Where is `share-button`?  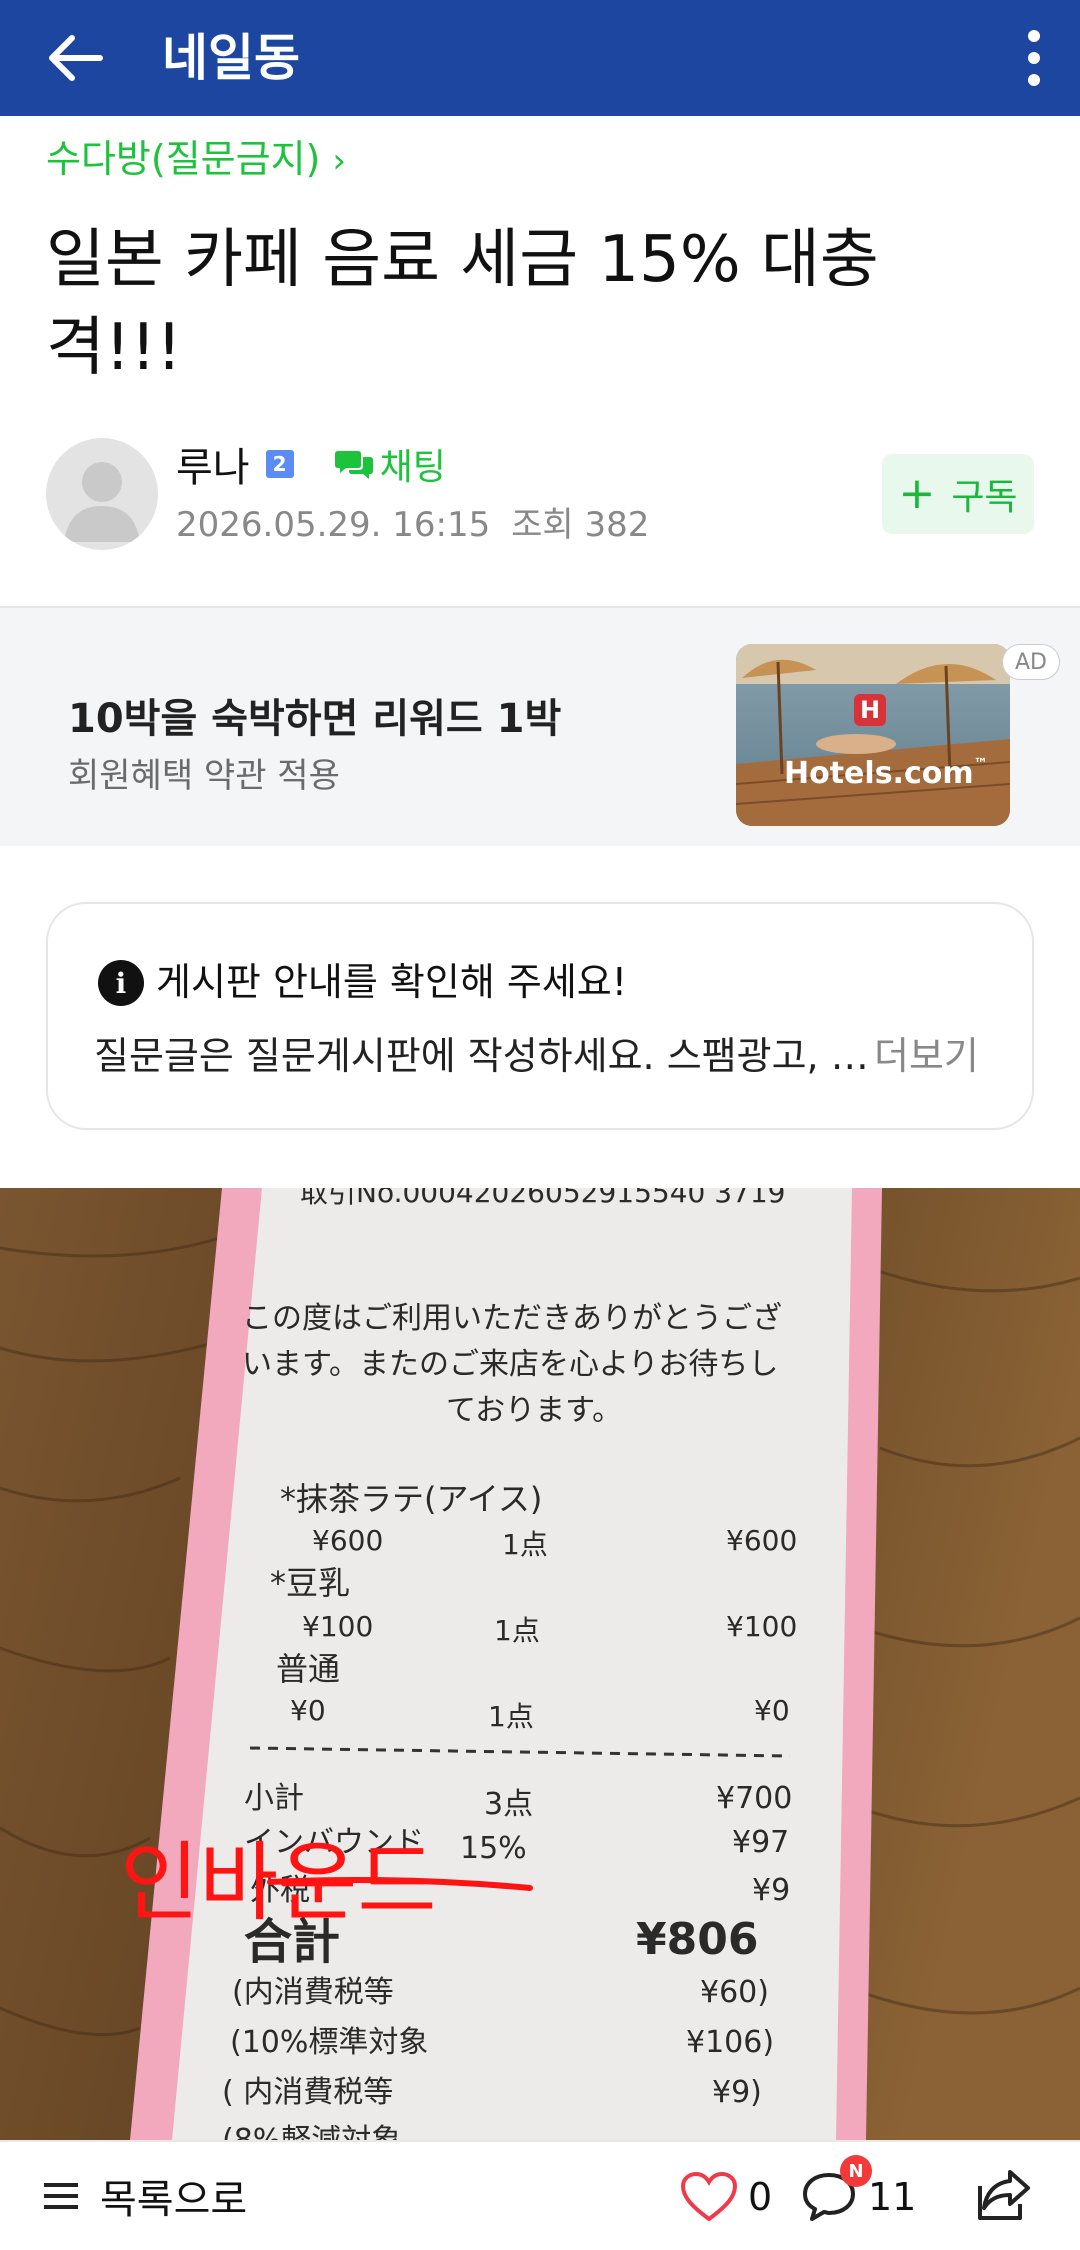 share-button is located at coordinates (1002, 2196).